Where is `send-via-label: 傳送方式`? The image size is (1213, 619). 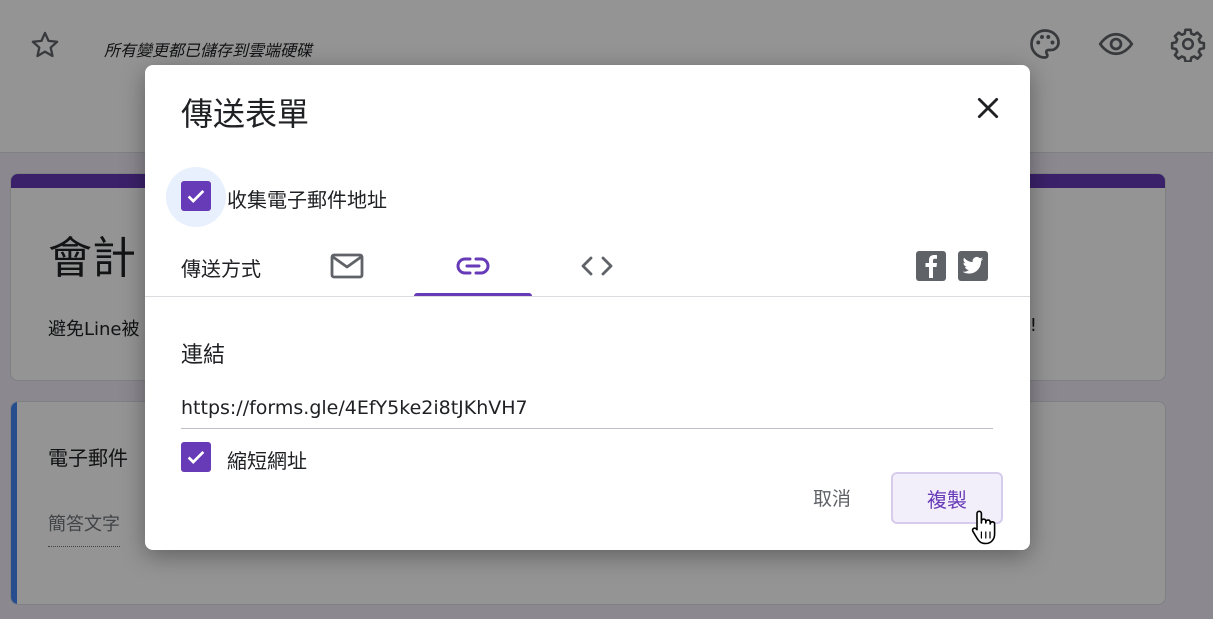
send-via-label: 傳送方式 is located at coordinates (221, 269).